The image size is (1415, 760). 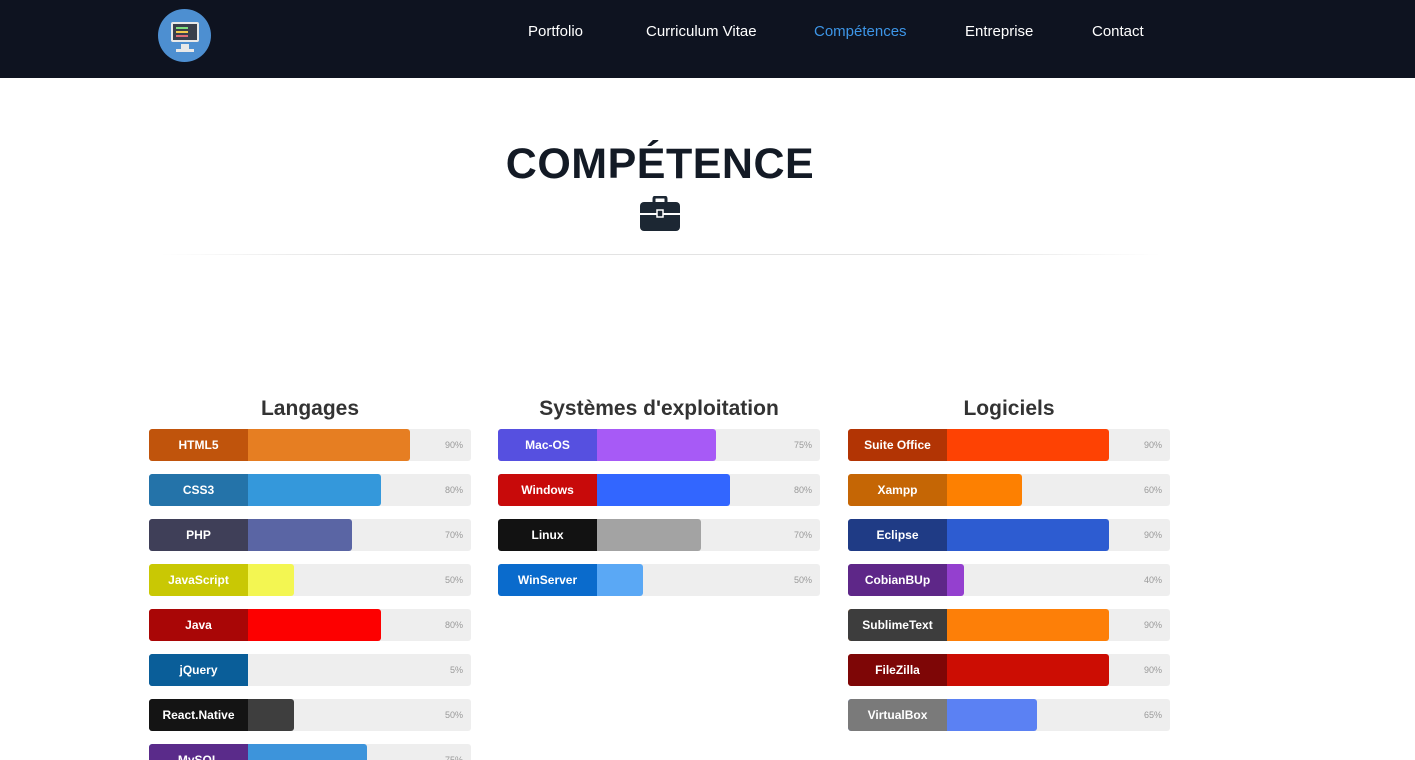 I want to click on nav-curriculum-vitae: Curriculum Vitae, so click(x=701, y=33).